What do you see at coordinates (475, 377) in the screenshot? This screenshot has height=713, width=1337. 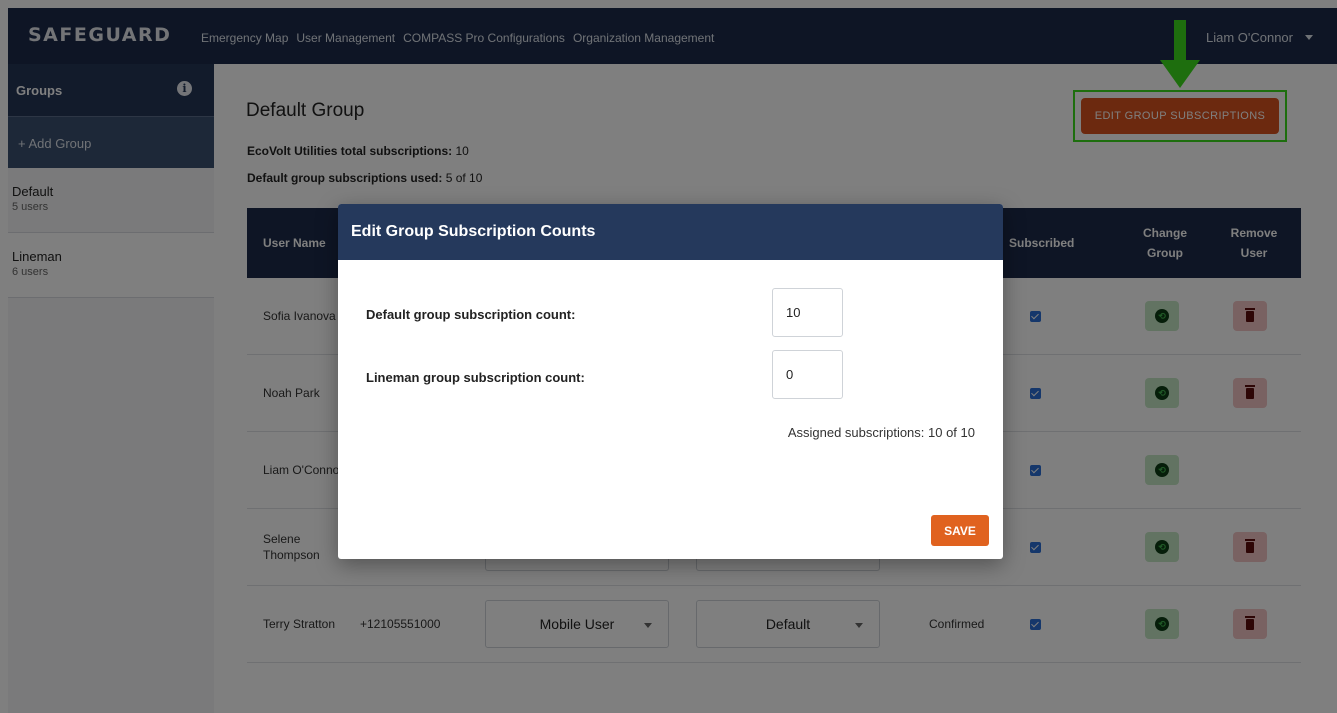 I see `lineman-count-label: Lineman group subscription count:` at bounding box center [475, 377].